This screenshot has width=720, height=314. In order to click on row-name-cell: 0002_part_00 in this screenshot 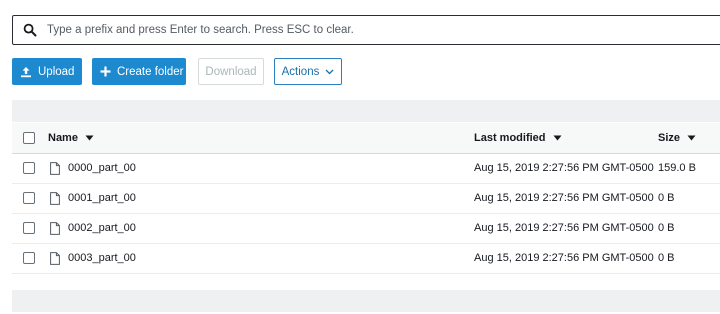, I will do `click(260, 228)`.